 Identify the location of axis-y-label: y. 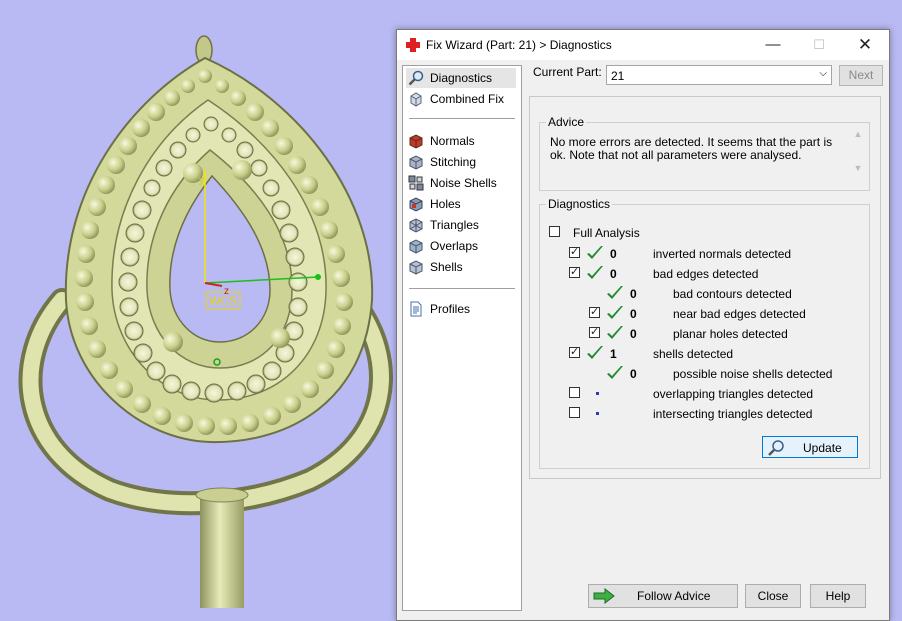
(201, 180).